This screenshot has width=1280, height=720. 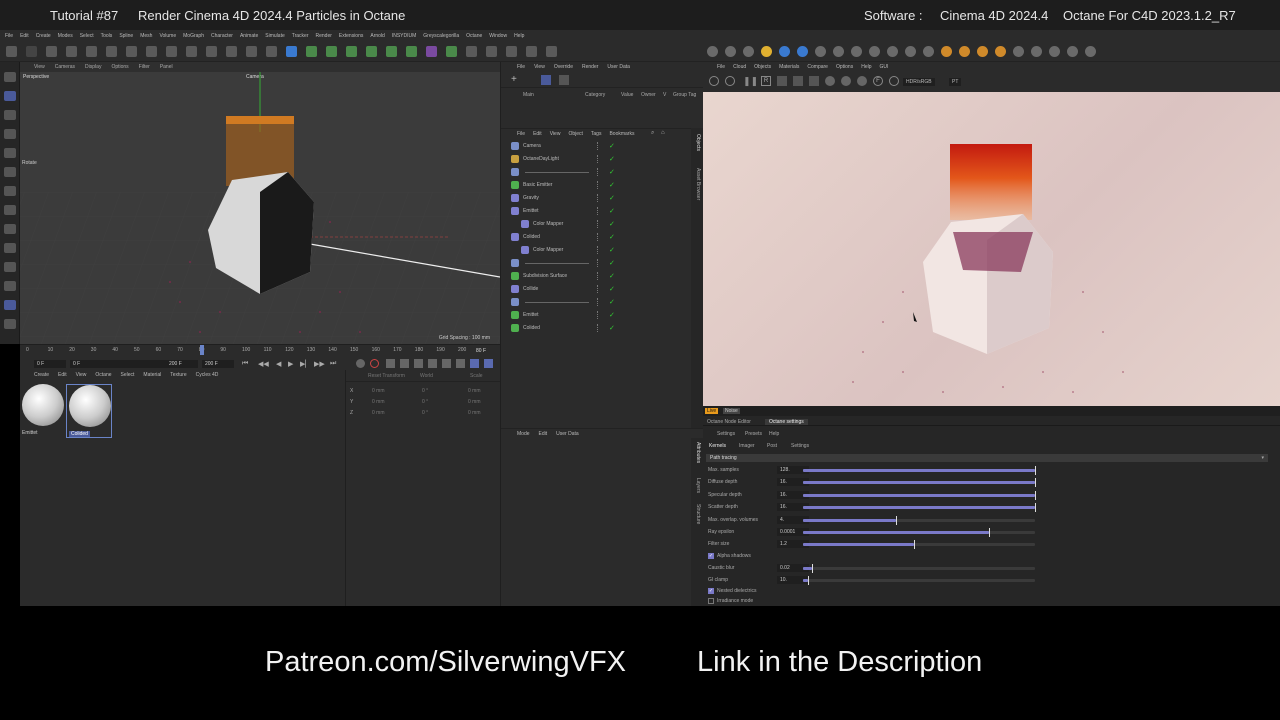 I want to click on coord-size: 0 mm, so click(x=474, y=402).